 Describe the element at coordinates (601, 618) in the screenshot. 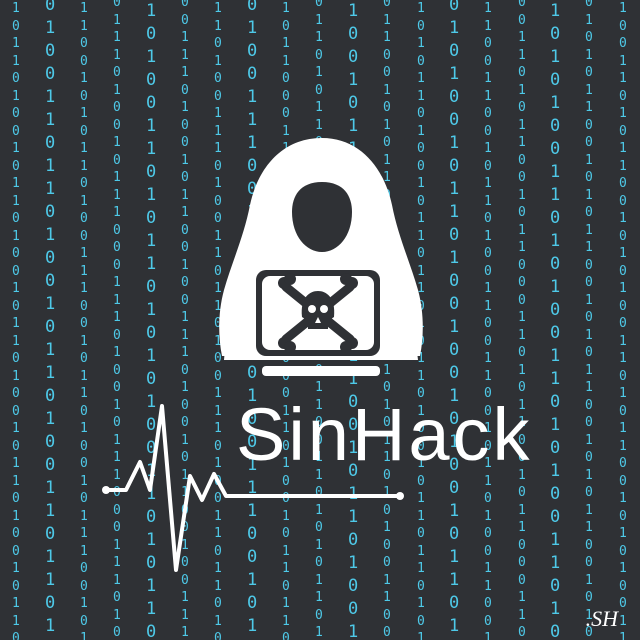

I see `signature-mark: .SH` at that location.